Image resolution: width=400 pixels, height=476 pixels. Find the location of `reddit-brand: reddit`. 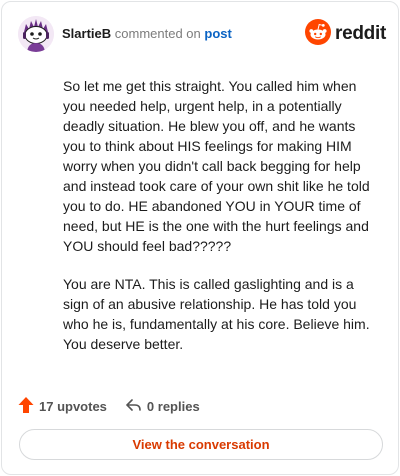

reddit-brand: reddit is located at coordinates (345, 34).